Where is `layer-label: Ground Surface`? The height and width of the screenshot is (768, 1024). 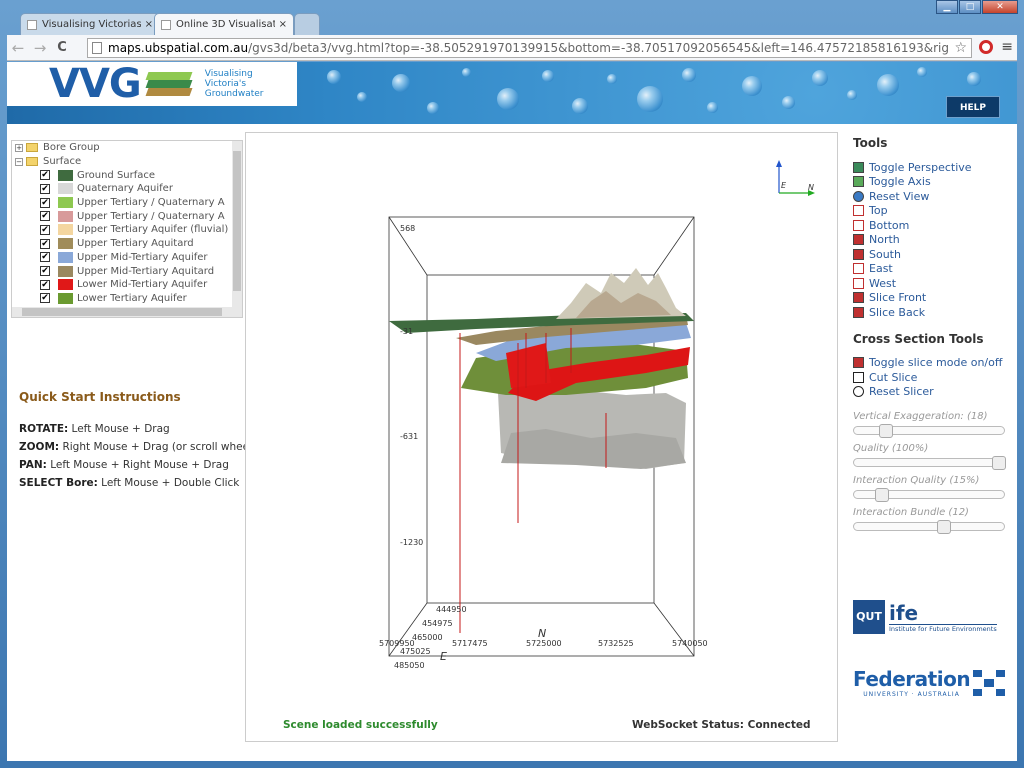
layer-label: Ground Surface is located at coordinates (116, 175).